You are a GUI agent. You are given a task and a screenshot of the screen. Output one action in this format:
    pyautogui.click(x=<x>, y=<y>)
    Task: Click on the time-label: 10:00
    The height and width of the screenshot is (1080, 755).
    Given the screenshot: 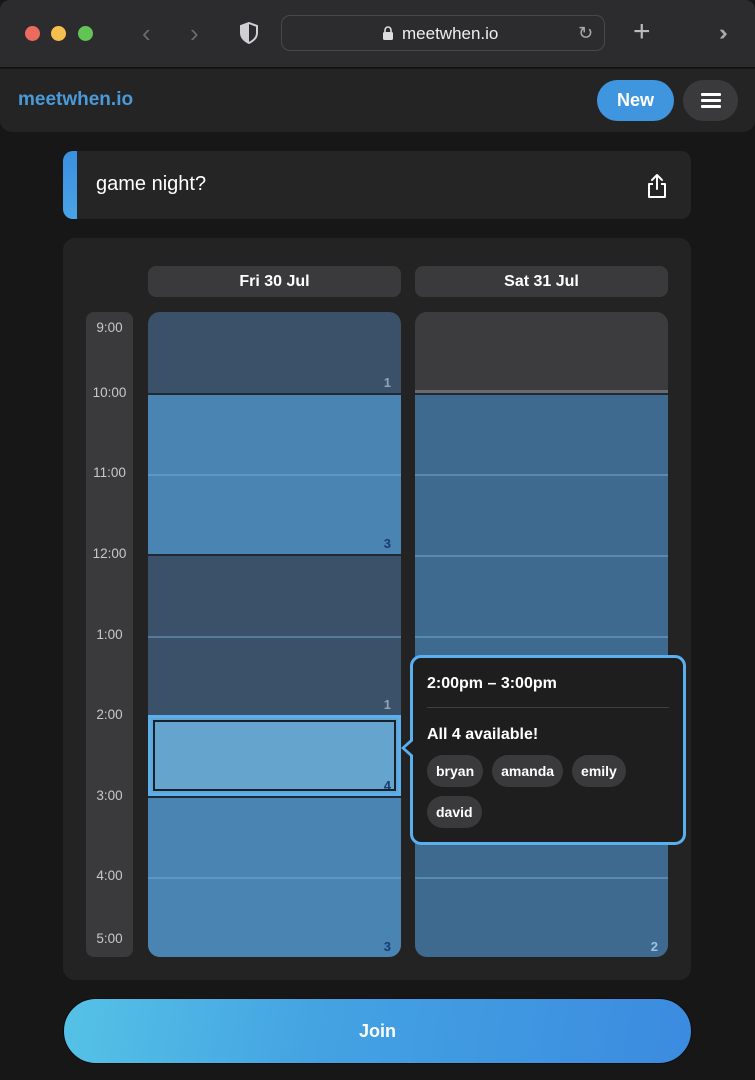 What is the action you would take?
    pyautogui.click(x=109, y=392)
    